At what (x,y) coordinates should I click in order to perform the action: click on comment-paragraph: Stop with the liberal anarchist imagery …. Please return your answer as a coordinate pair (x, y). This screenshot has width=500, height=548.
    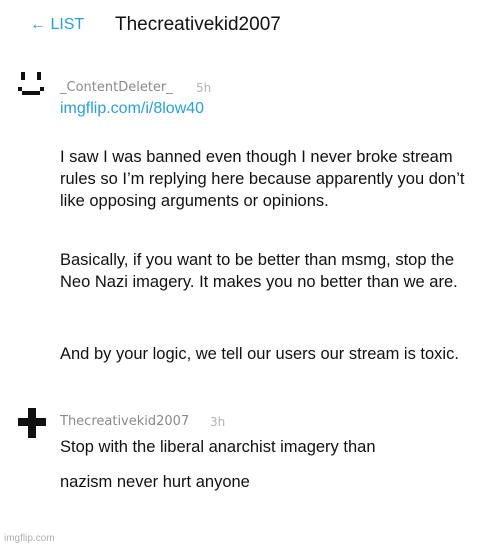
    Looking at the image, I should click on (218, 447).